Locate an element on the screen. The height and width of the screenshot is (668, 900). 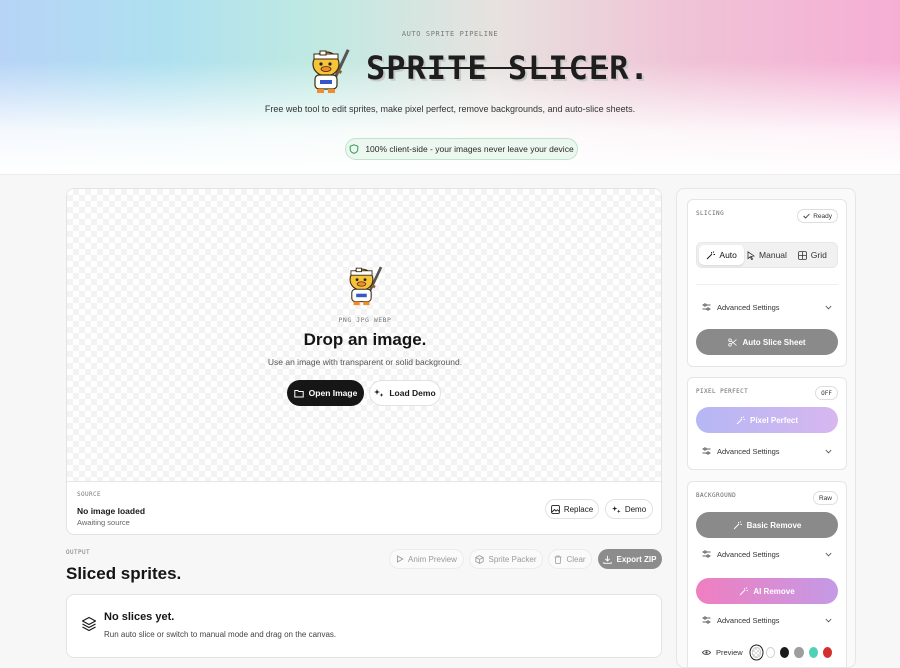
anim-preview-button: Anim Preview is located at coordinates (426, 559).